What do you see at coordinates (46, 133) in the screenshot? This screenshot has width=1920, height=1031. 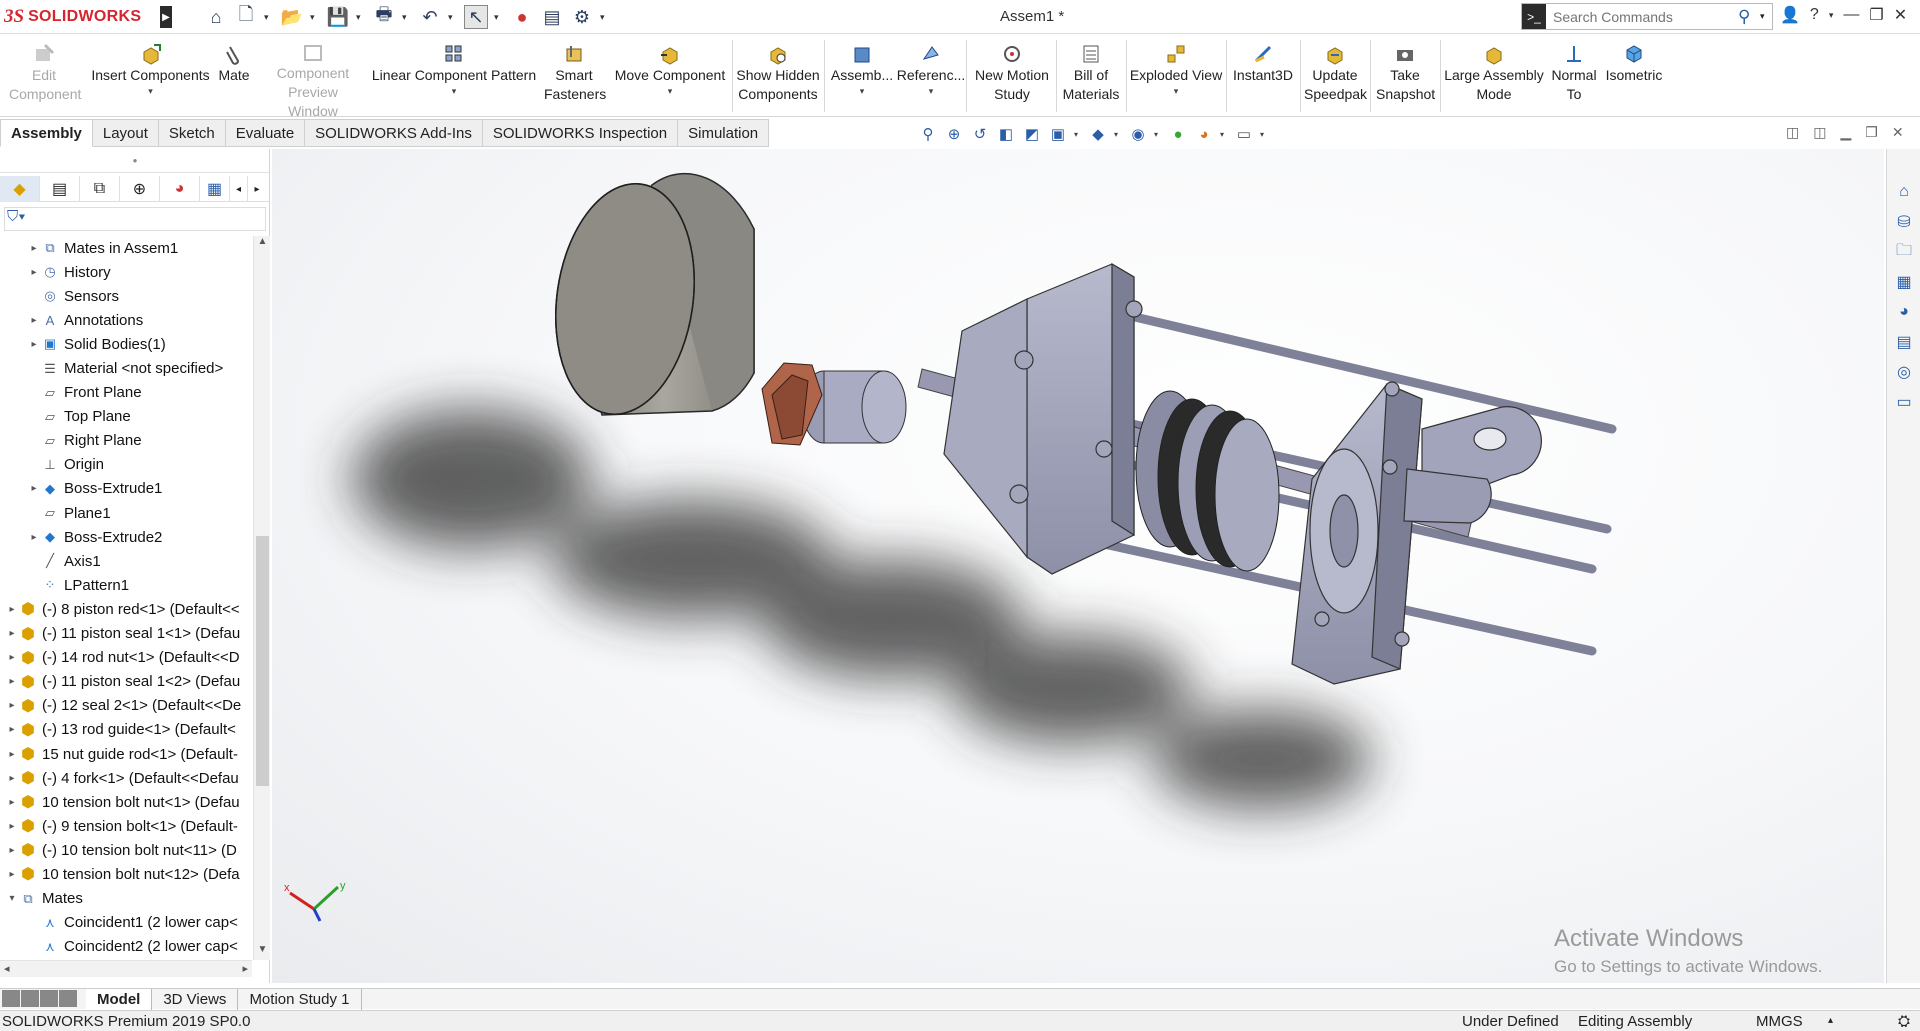 I see `tab-assembly: Assembly` at bounding box center [46, 133].